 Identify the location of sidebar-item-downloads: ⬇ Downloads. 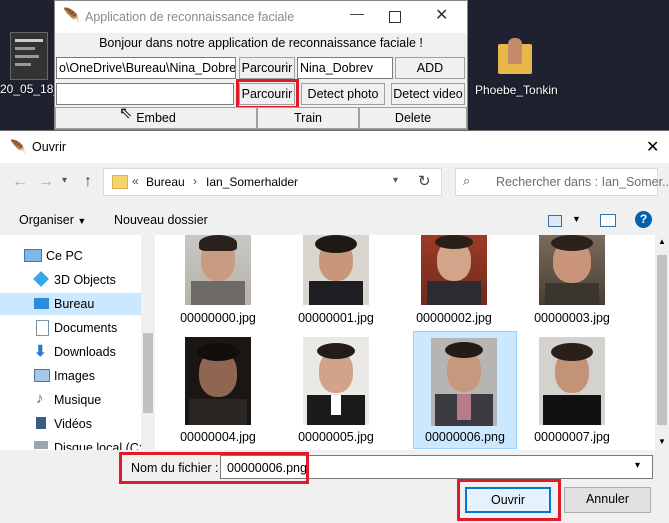
(70, 352).